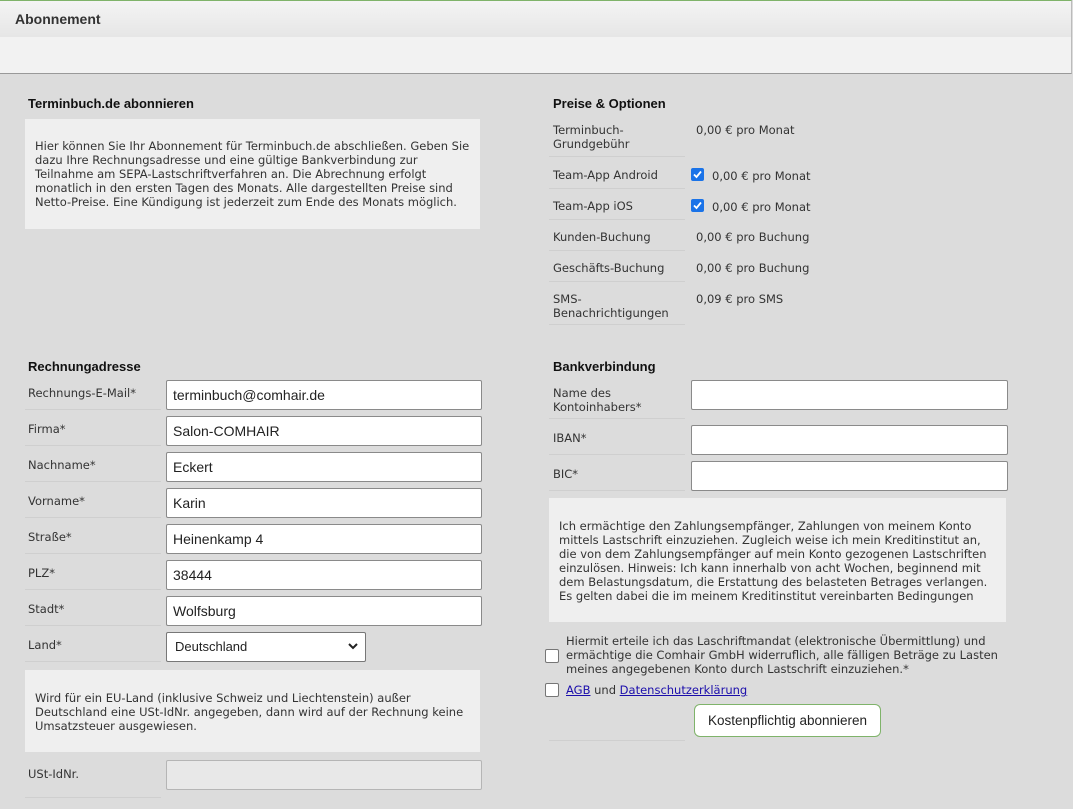 The height and width of the screenshot is (809, 1073). What do you see at coordinates (324, 539) in the screenshot?
I see `street-field: Heinenkamp 4` at bounding box center [324, 539].